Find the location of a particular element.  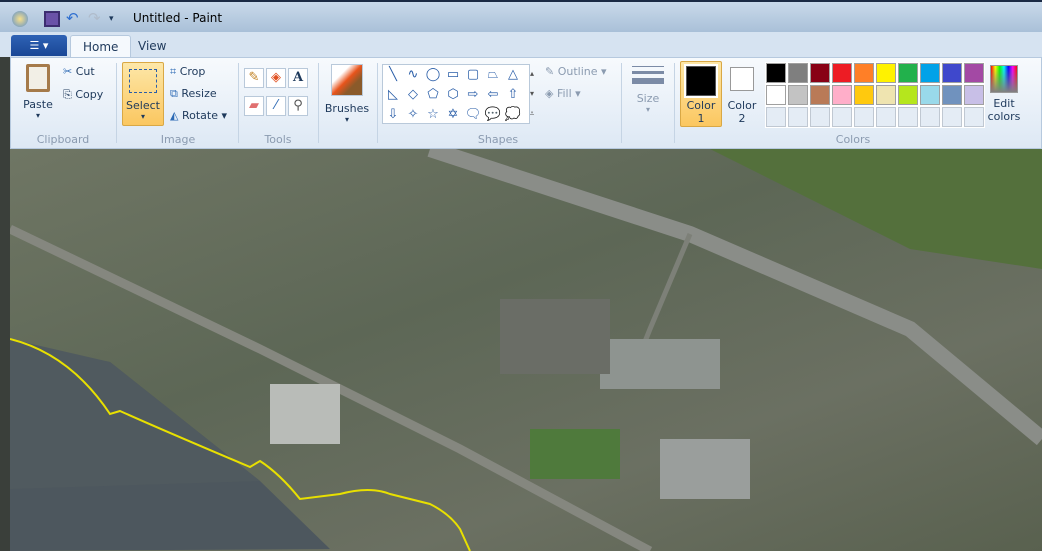

shape-option: △ is located at coordinates (513, 75).